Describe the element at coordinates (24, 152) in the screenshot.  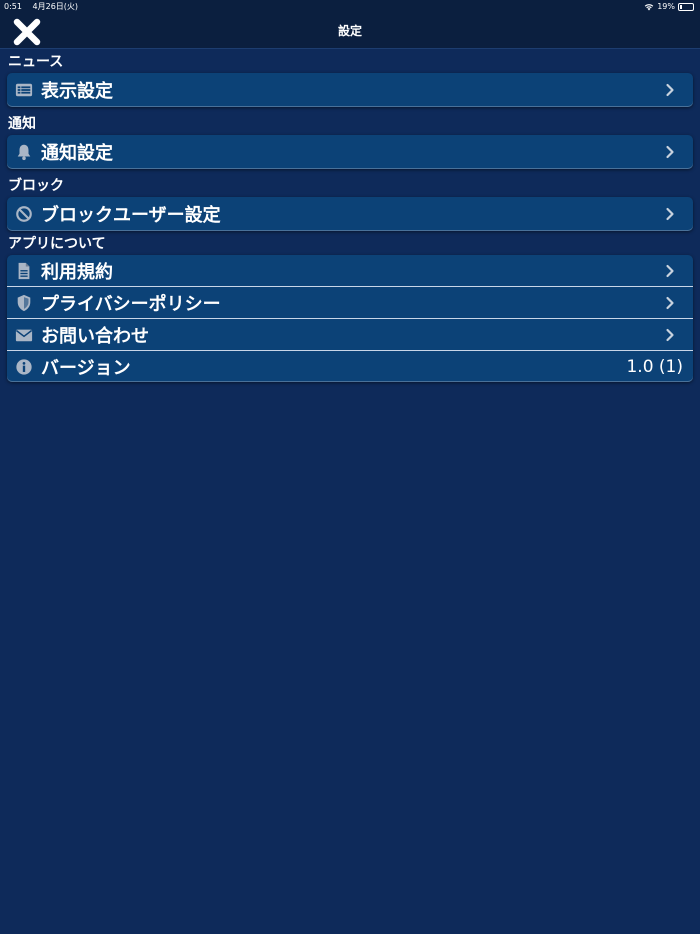
I see `bell-icon` at that location.